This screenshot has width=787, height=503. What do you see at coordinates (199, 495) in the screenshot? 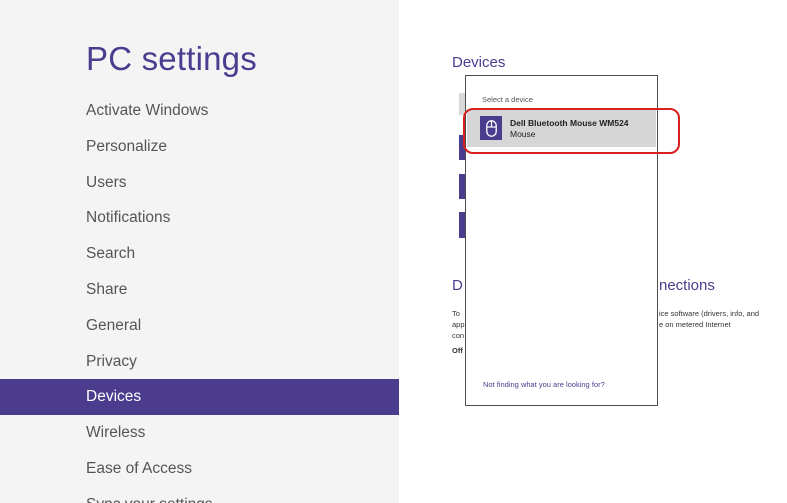
I see `nav-item-sync-settings: Sync your settings` at bounding box center [199, 495].